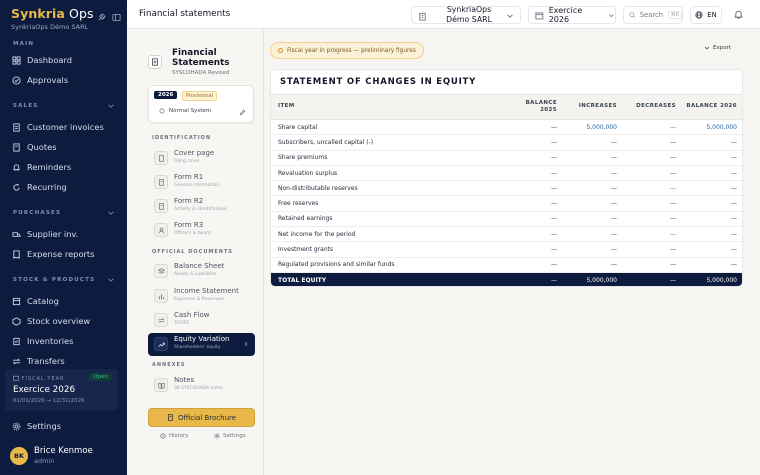  I want to click on doc-item-title: Form R2, so click(189, 201).